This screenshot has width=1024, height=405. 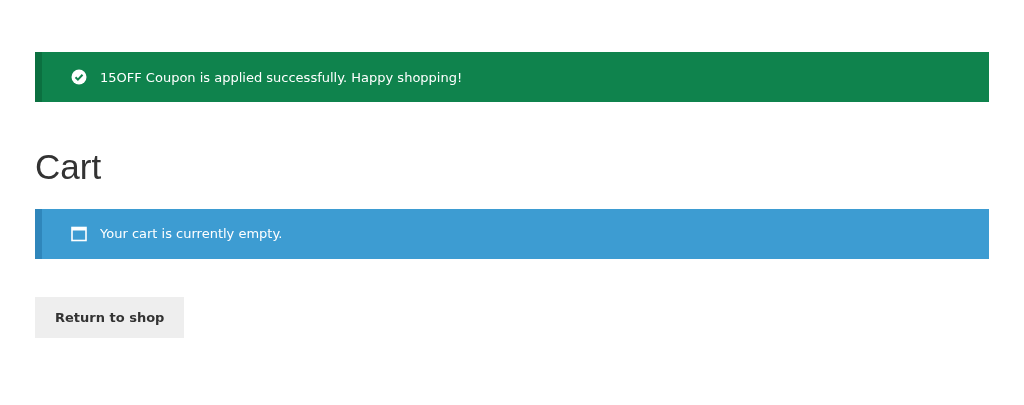 What do you see at coordinates (79, 77) in the screenshot?
I see `check-circle-icon` at bounding box center [79, 77].